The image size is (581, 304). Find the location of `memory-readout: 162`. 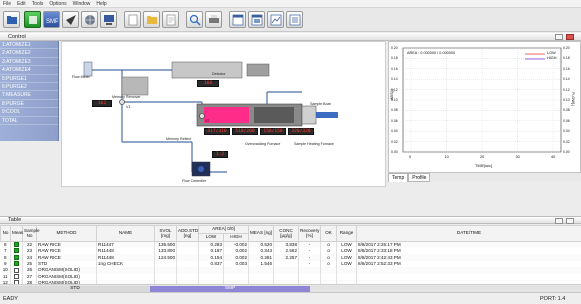

memory-readout: 162 is located at coordinates (102, 103).